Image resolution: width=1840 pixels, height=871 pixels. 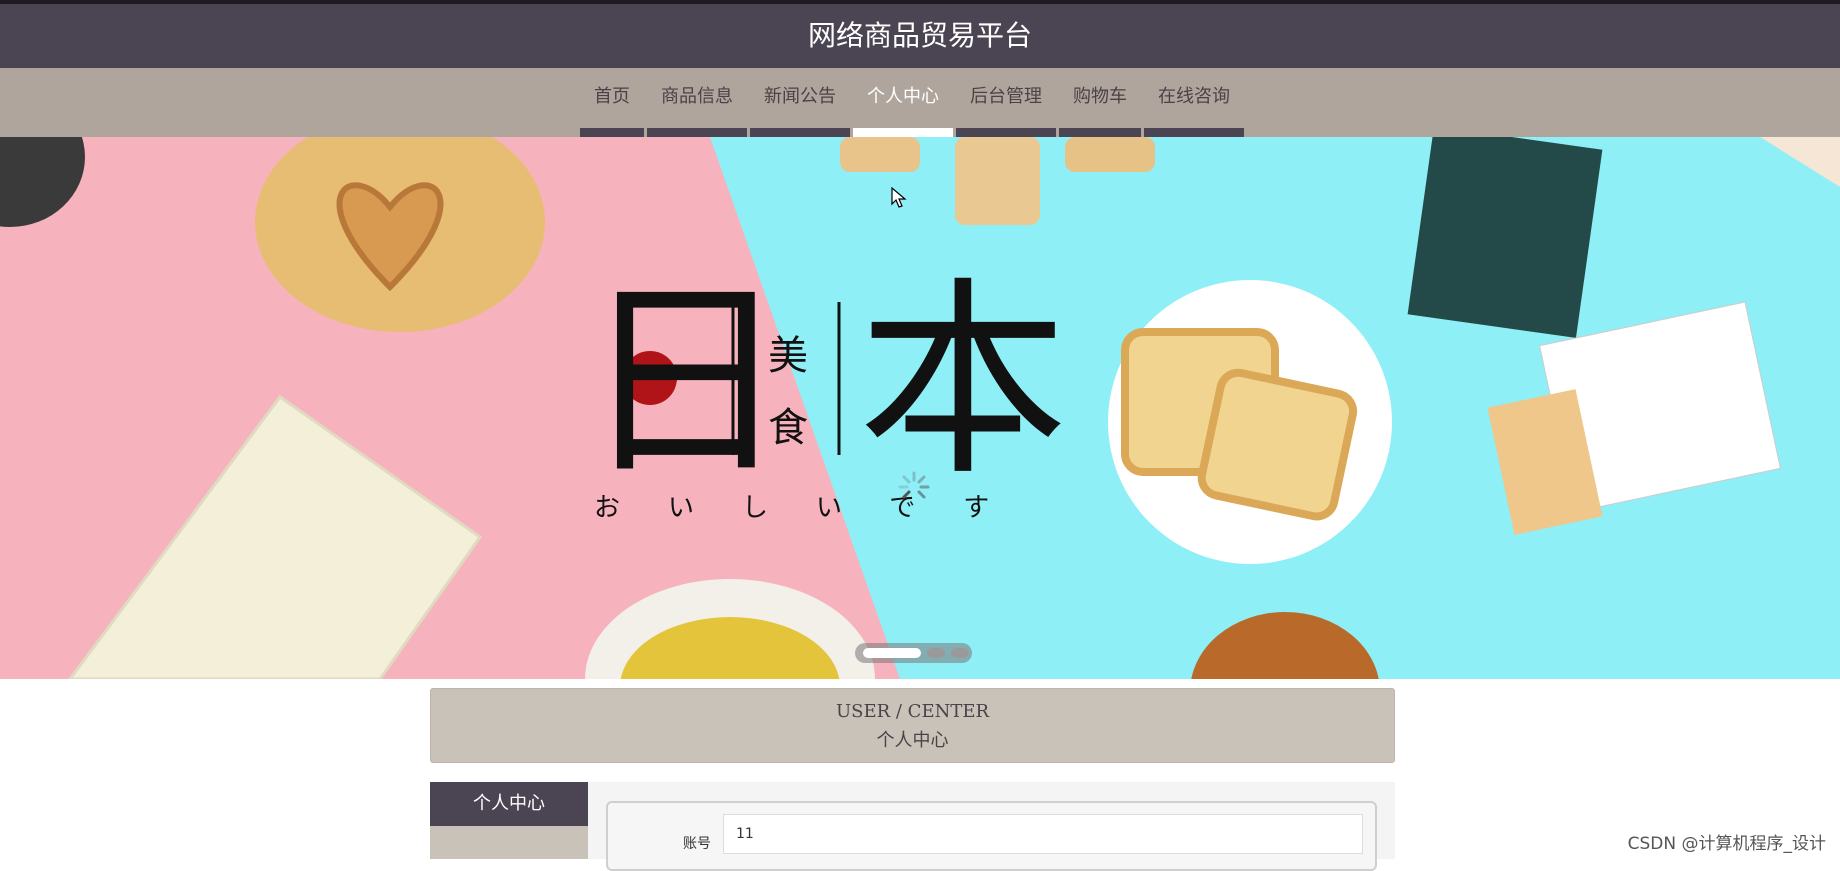 I want to click on nav-item-user-center: 个人中心, so click(x=903, y=102).